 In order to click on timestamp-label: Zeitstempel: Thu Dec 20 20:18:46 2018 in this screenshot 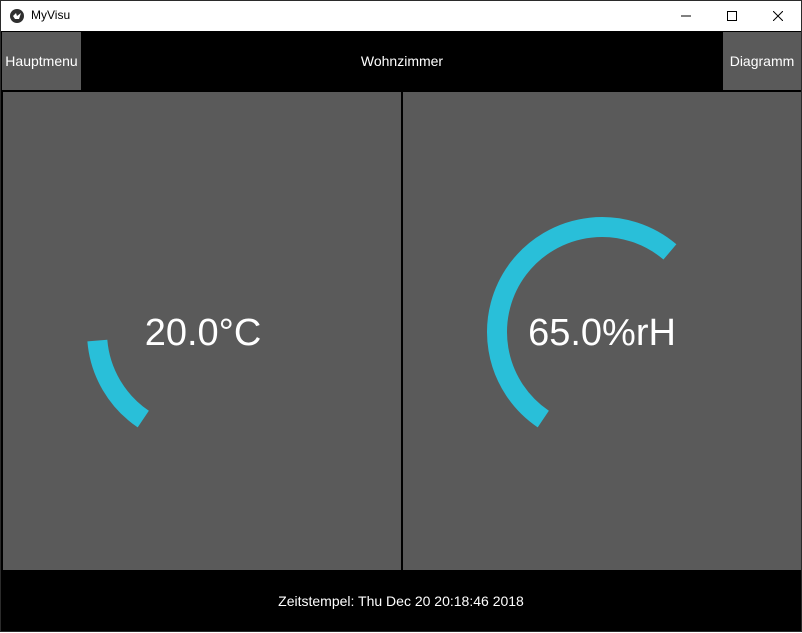, I will do `click(401, 601)`.